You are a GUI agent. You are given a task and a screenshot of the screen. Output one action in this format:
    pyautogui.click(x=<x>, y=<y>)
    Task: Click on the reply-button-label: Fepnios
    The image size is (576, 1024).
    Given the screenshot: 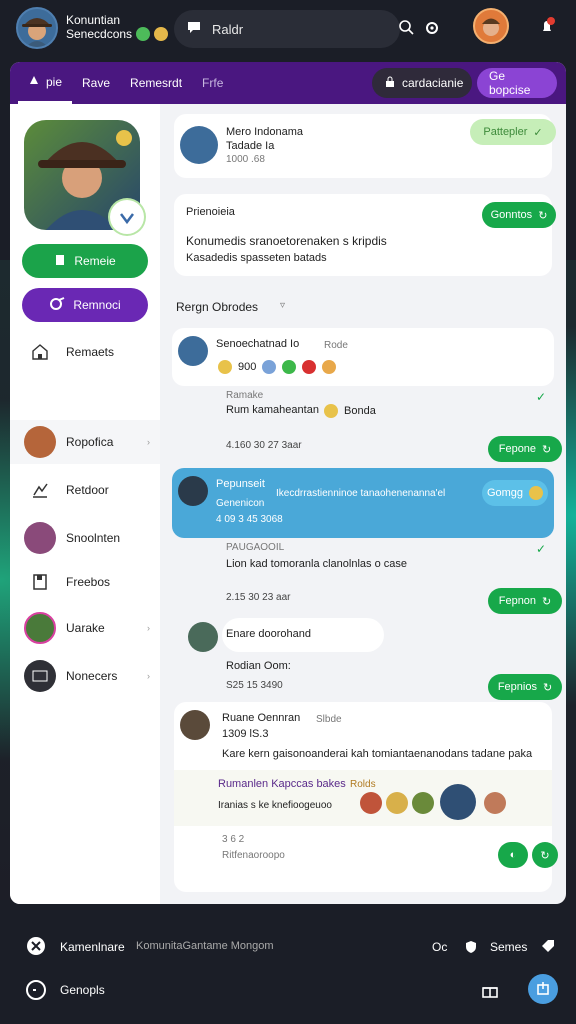 What is the action you would take?
    pyautogui.click(x=517, y=687)
    